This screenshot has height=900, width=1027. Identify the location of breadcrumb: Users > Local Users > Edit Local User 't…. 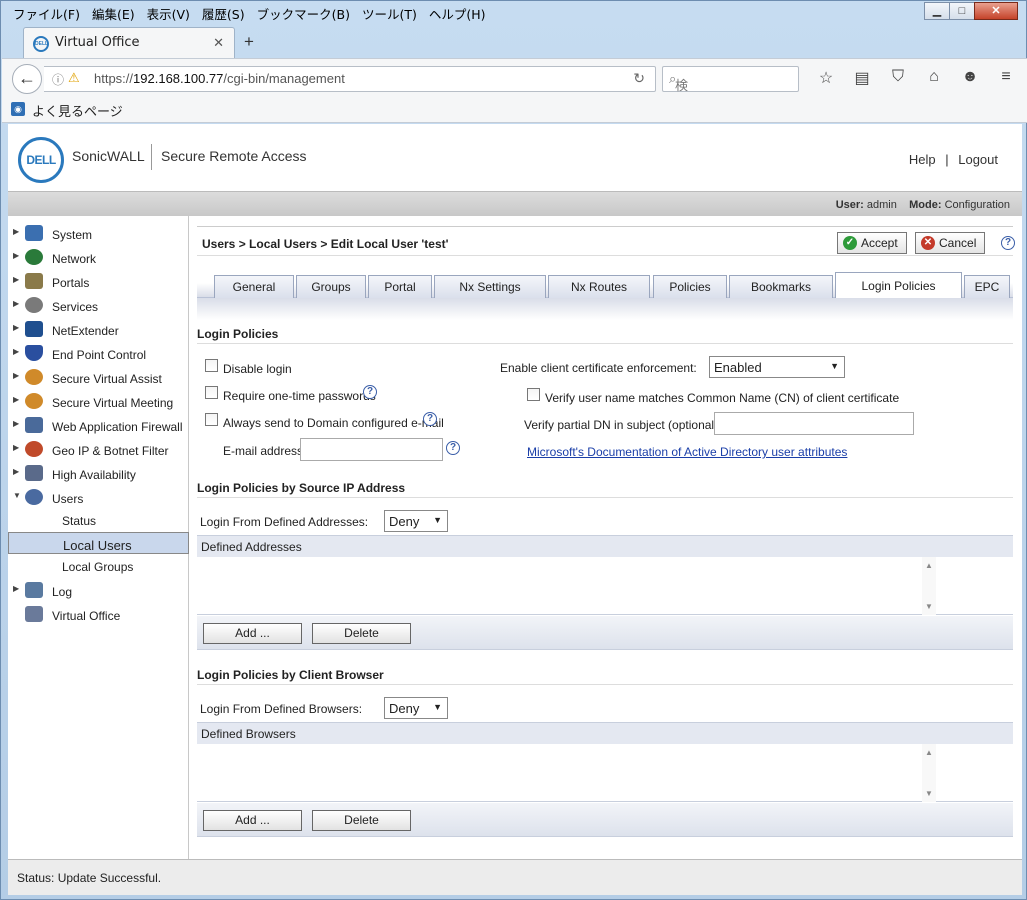
(325, 244).